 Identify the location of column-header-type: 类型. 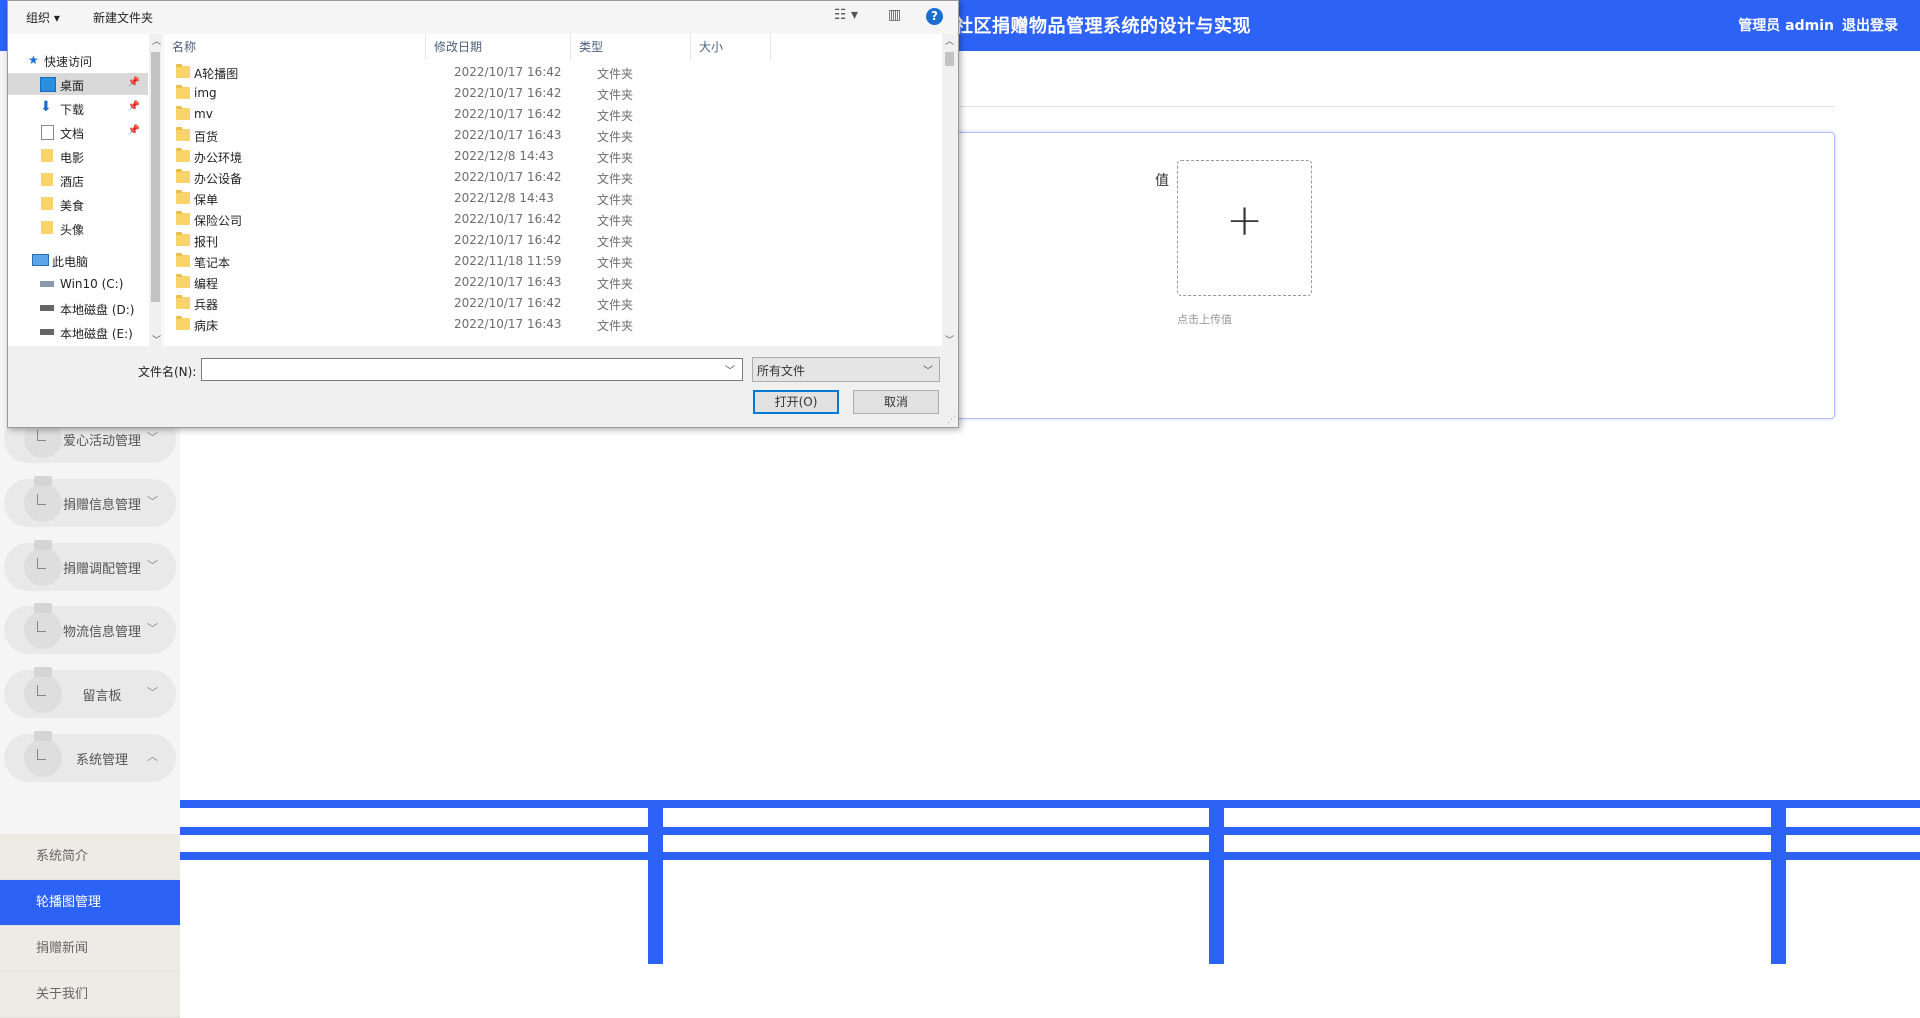
(631, 47).